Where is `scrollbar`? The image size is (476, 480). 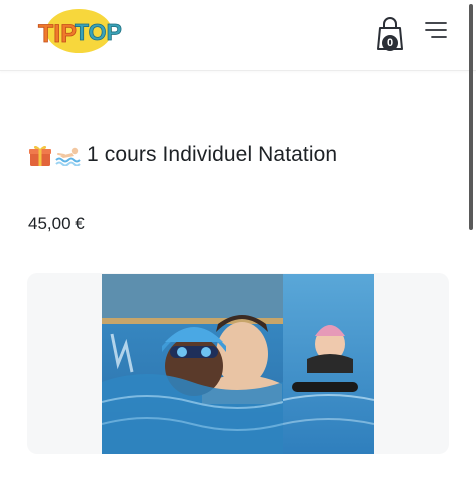
scrollbar is located at coordinates (471, 117).